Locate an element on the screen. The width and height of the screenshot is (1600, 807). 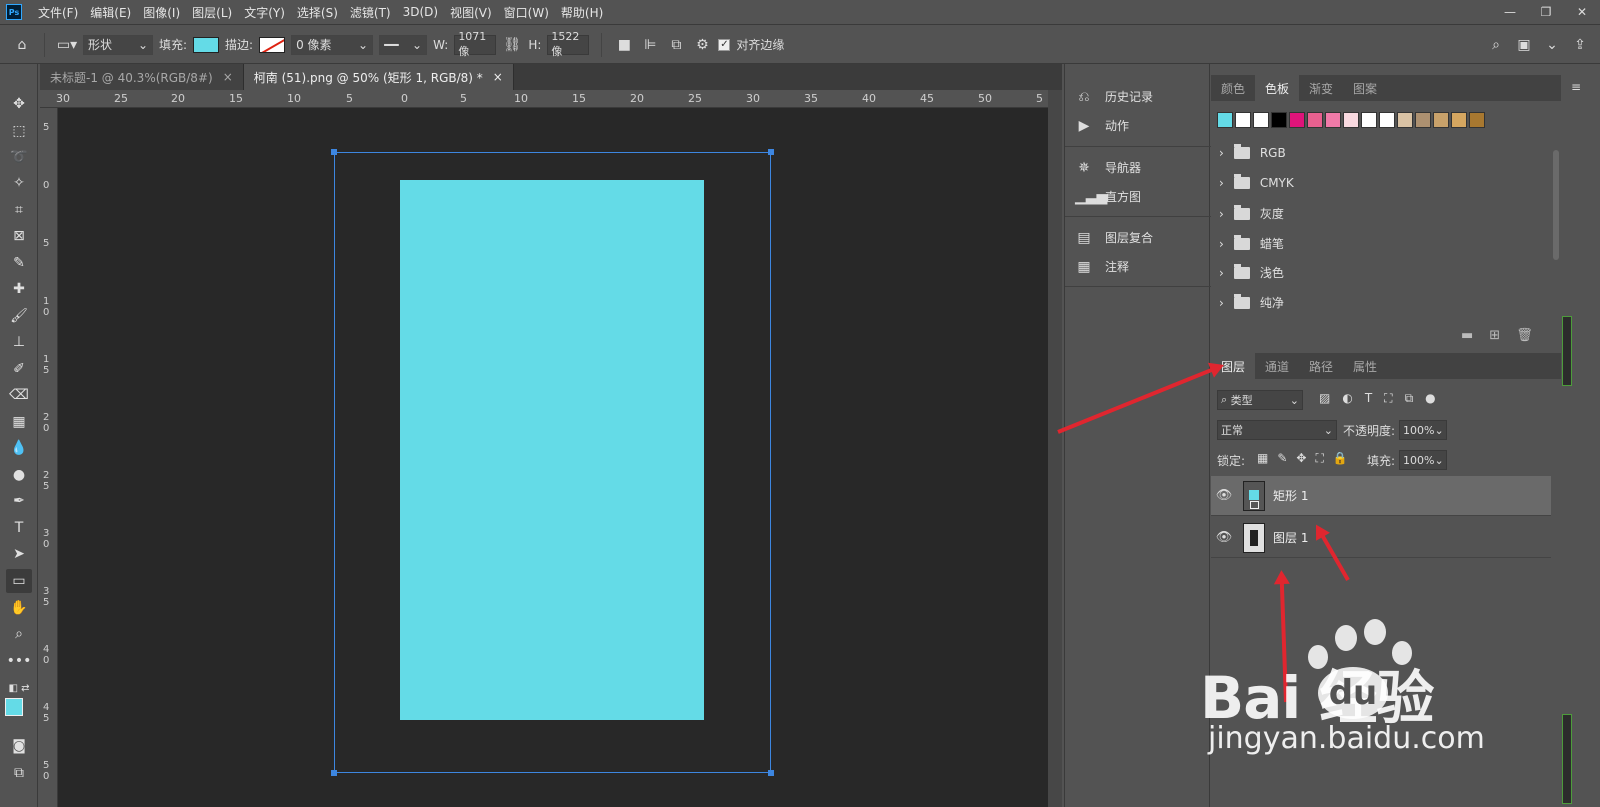
align-edges-checkbox: ✓ is located at coordinates (724, 44).